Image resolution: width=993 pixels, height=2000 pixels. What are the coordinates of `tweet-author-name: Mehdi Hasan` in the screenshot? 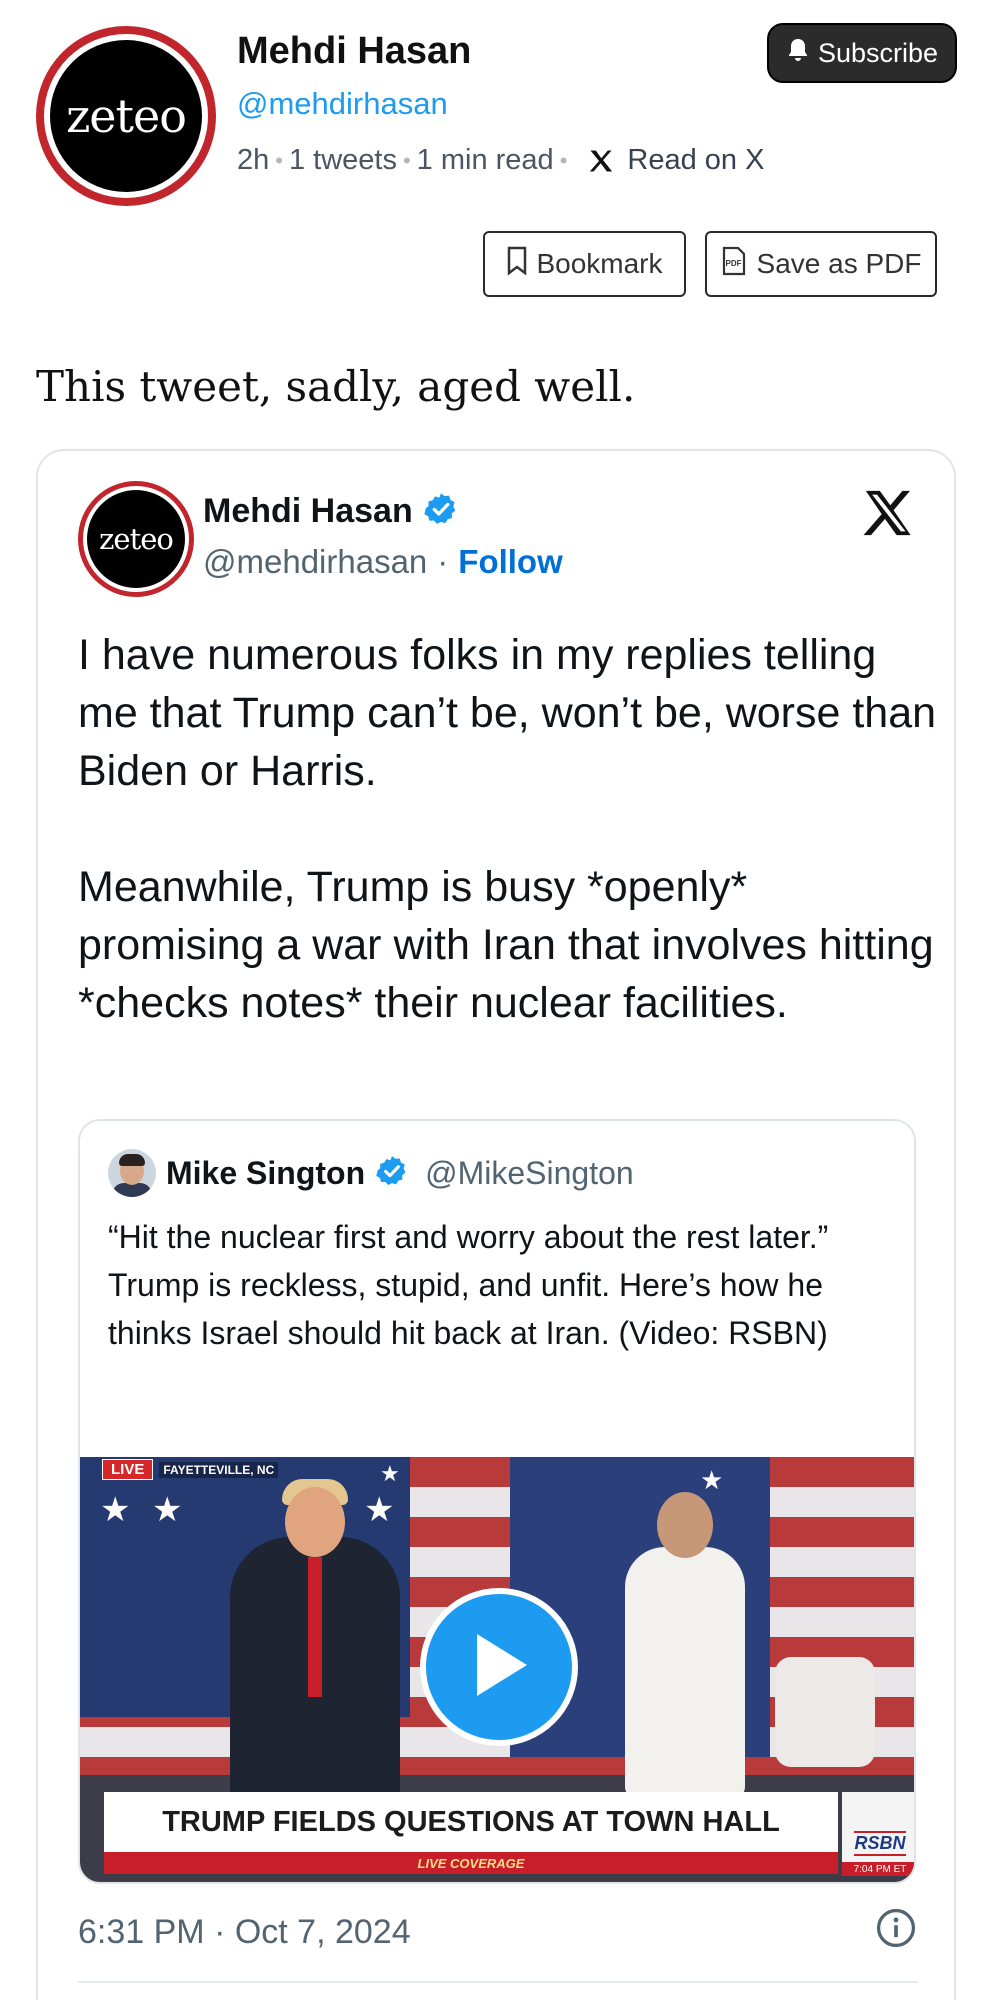 It's located at (308, 511).